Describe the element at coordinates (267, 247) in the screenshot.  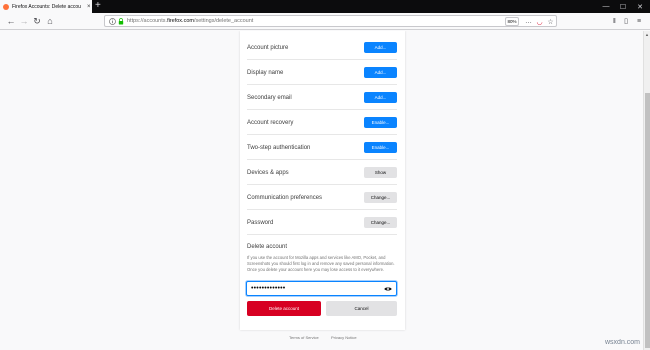
I see `delete-account-title: Delete account` at that location.